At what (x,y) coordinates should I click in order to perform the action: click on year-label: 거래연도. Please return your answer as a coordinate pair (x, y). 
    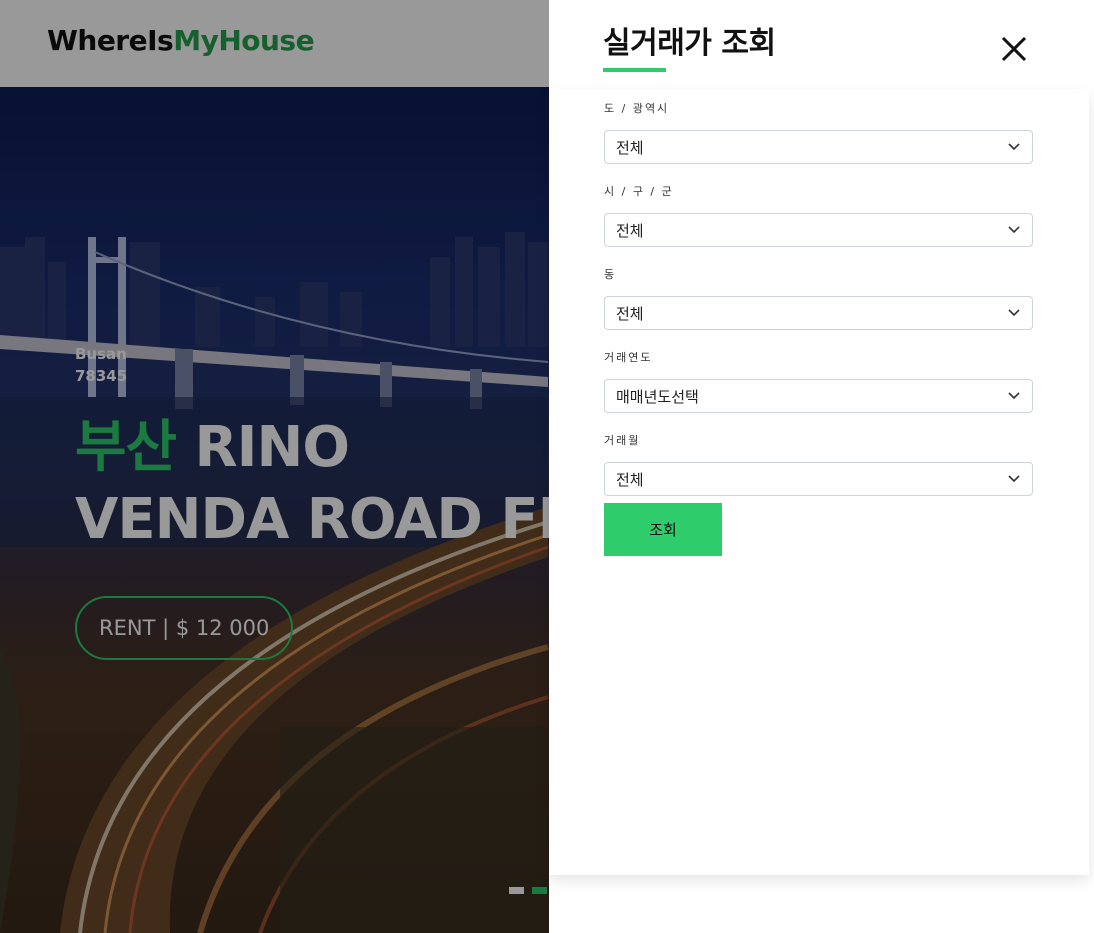
    Looking at the image, I should click on (628, 357).